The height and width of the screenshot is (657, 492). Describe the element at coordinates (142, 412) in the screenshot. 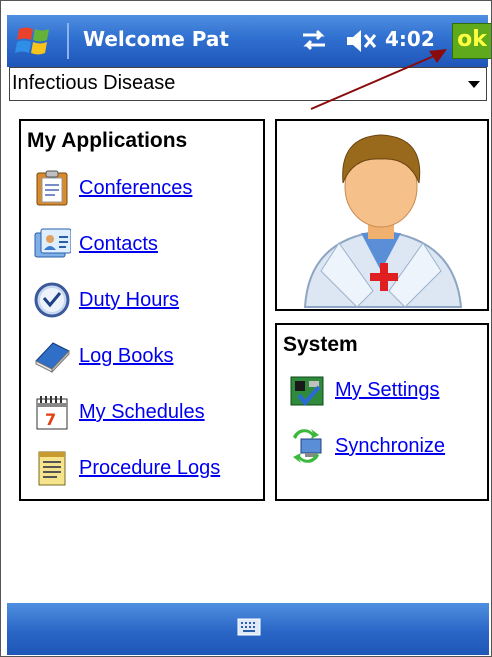

I see `app-item-label: My Schedules` at that location.